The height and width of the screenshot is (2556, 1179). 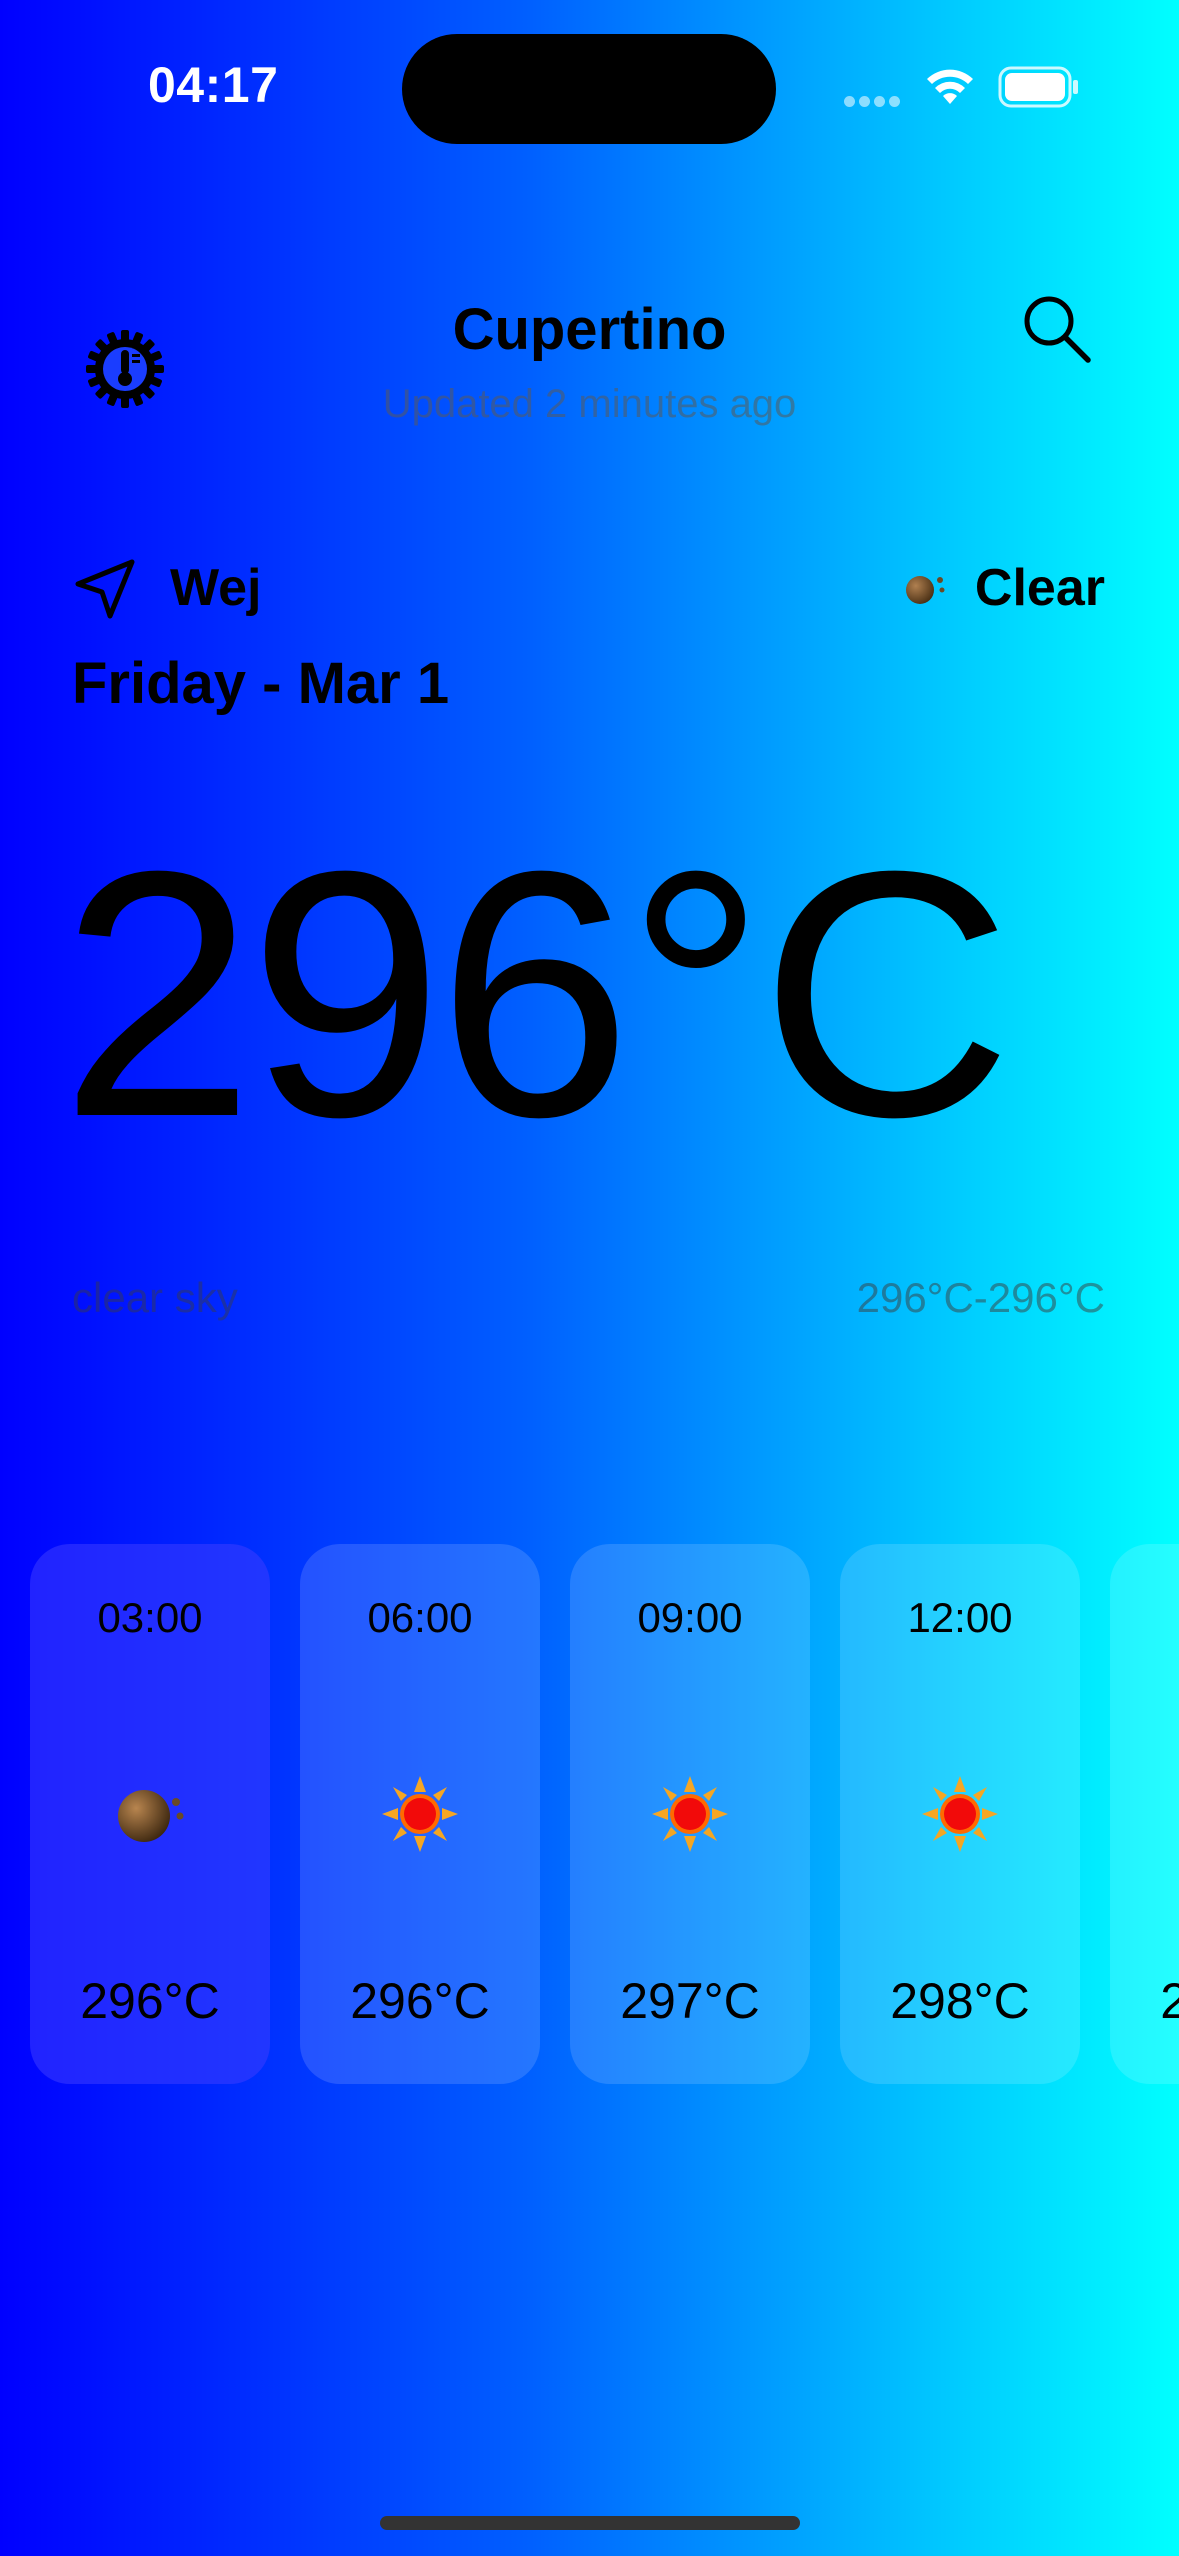 I want to click on hourly-time: 03:00, so click(x=150, y=1617).